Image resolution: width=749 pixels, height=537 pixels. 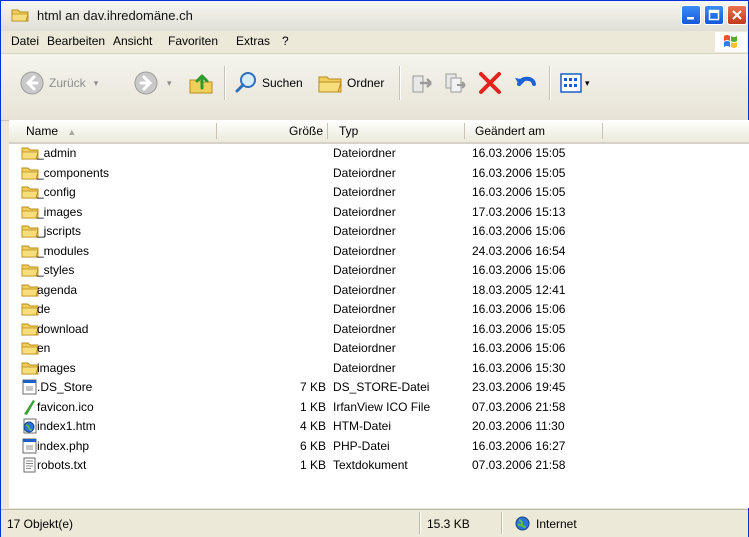 What do you see at coordinates (58, 83) in the screenshot?
I see `back-button: Zurück ▾` at bounding box center [58, 83].